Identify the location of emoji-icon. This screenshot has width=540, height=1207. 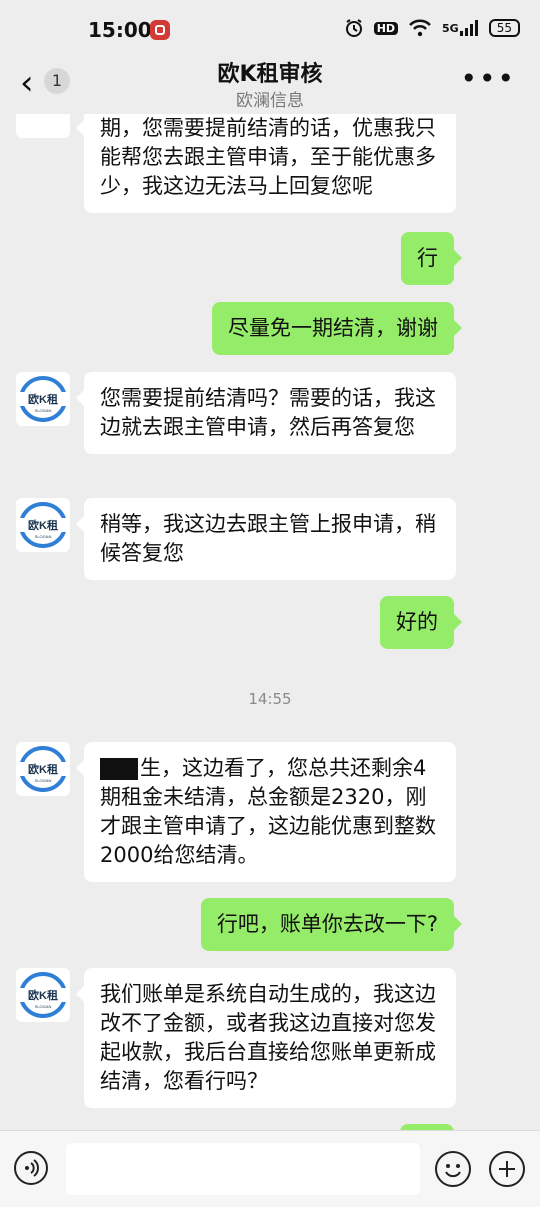
(453, 1169).